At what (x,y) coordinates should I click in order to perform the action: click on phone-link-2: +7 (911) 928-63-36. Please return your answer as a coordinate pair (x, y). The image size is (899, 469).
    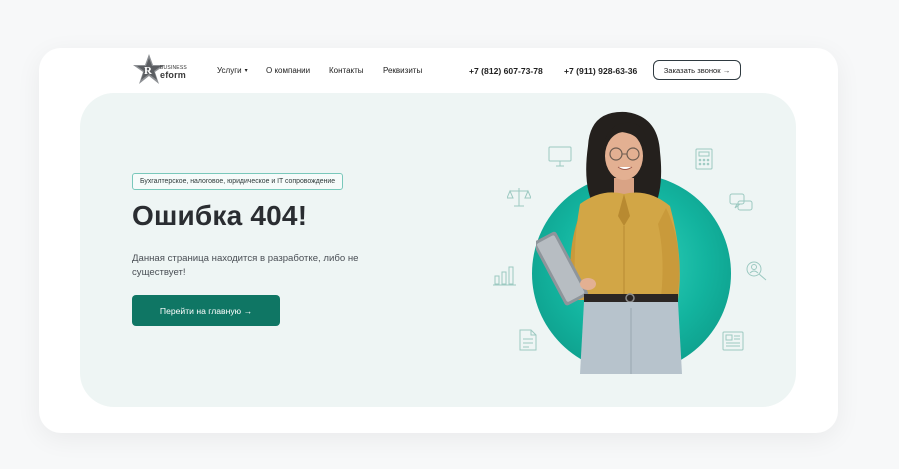
    Looking at the image, I should click on (600, 71).